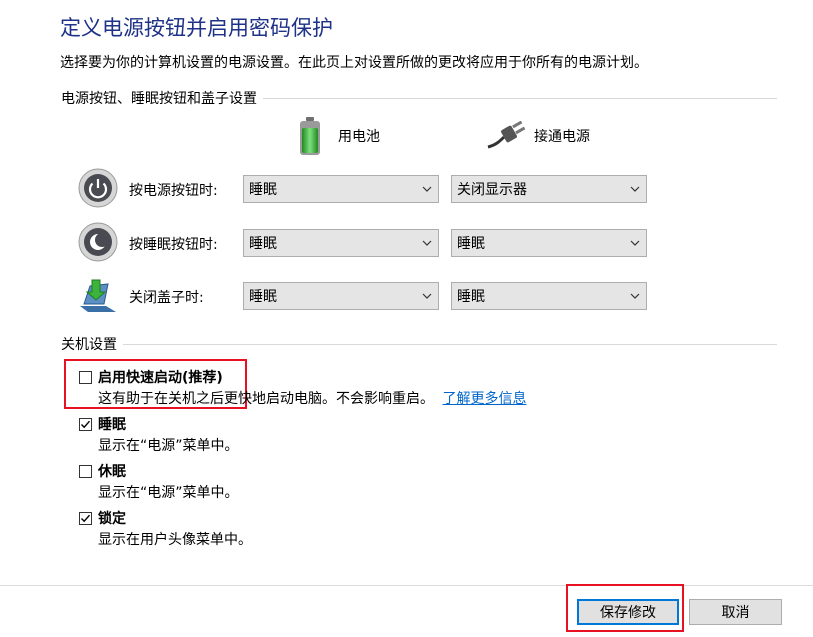 Image resolution: width=813 pixels, height=637 pixels. I want to click on fast-startup-desc-row: 这有助于在关机之后更快地启动电脑。不会影响重启。 了解更多信息, so click(312, 398).